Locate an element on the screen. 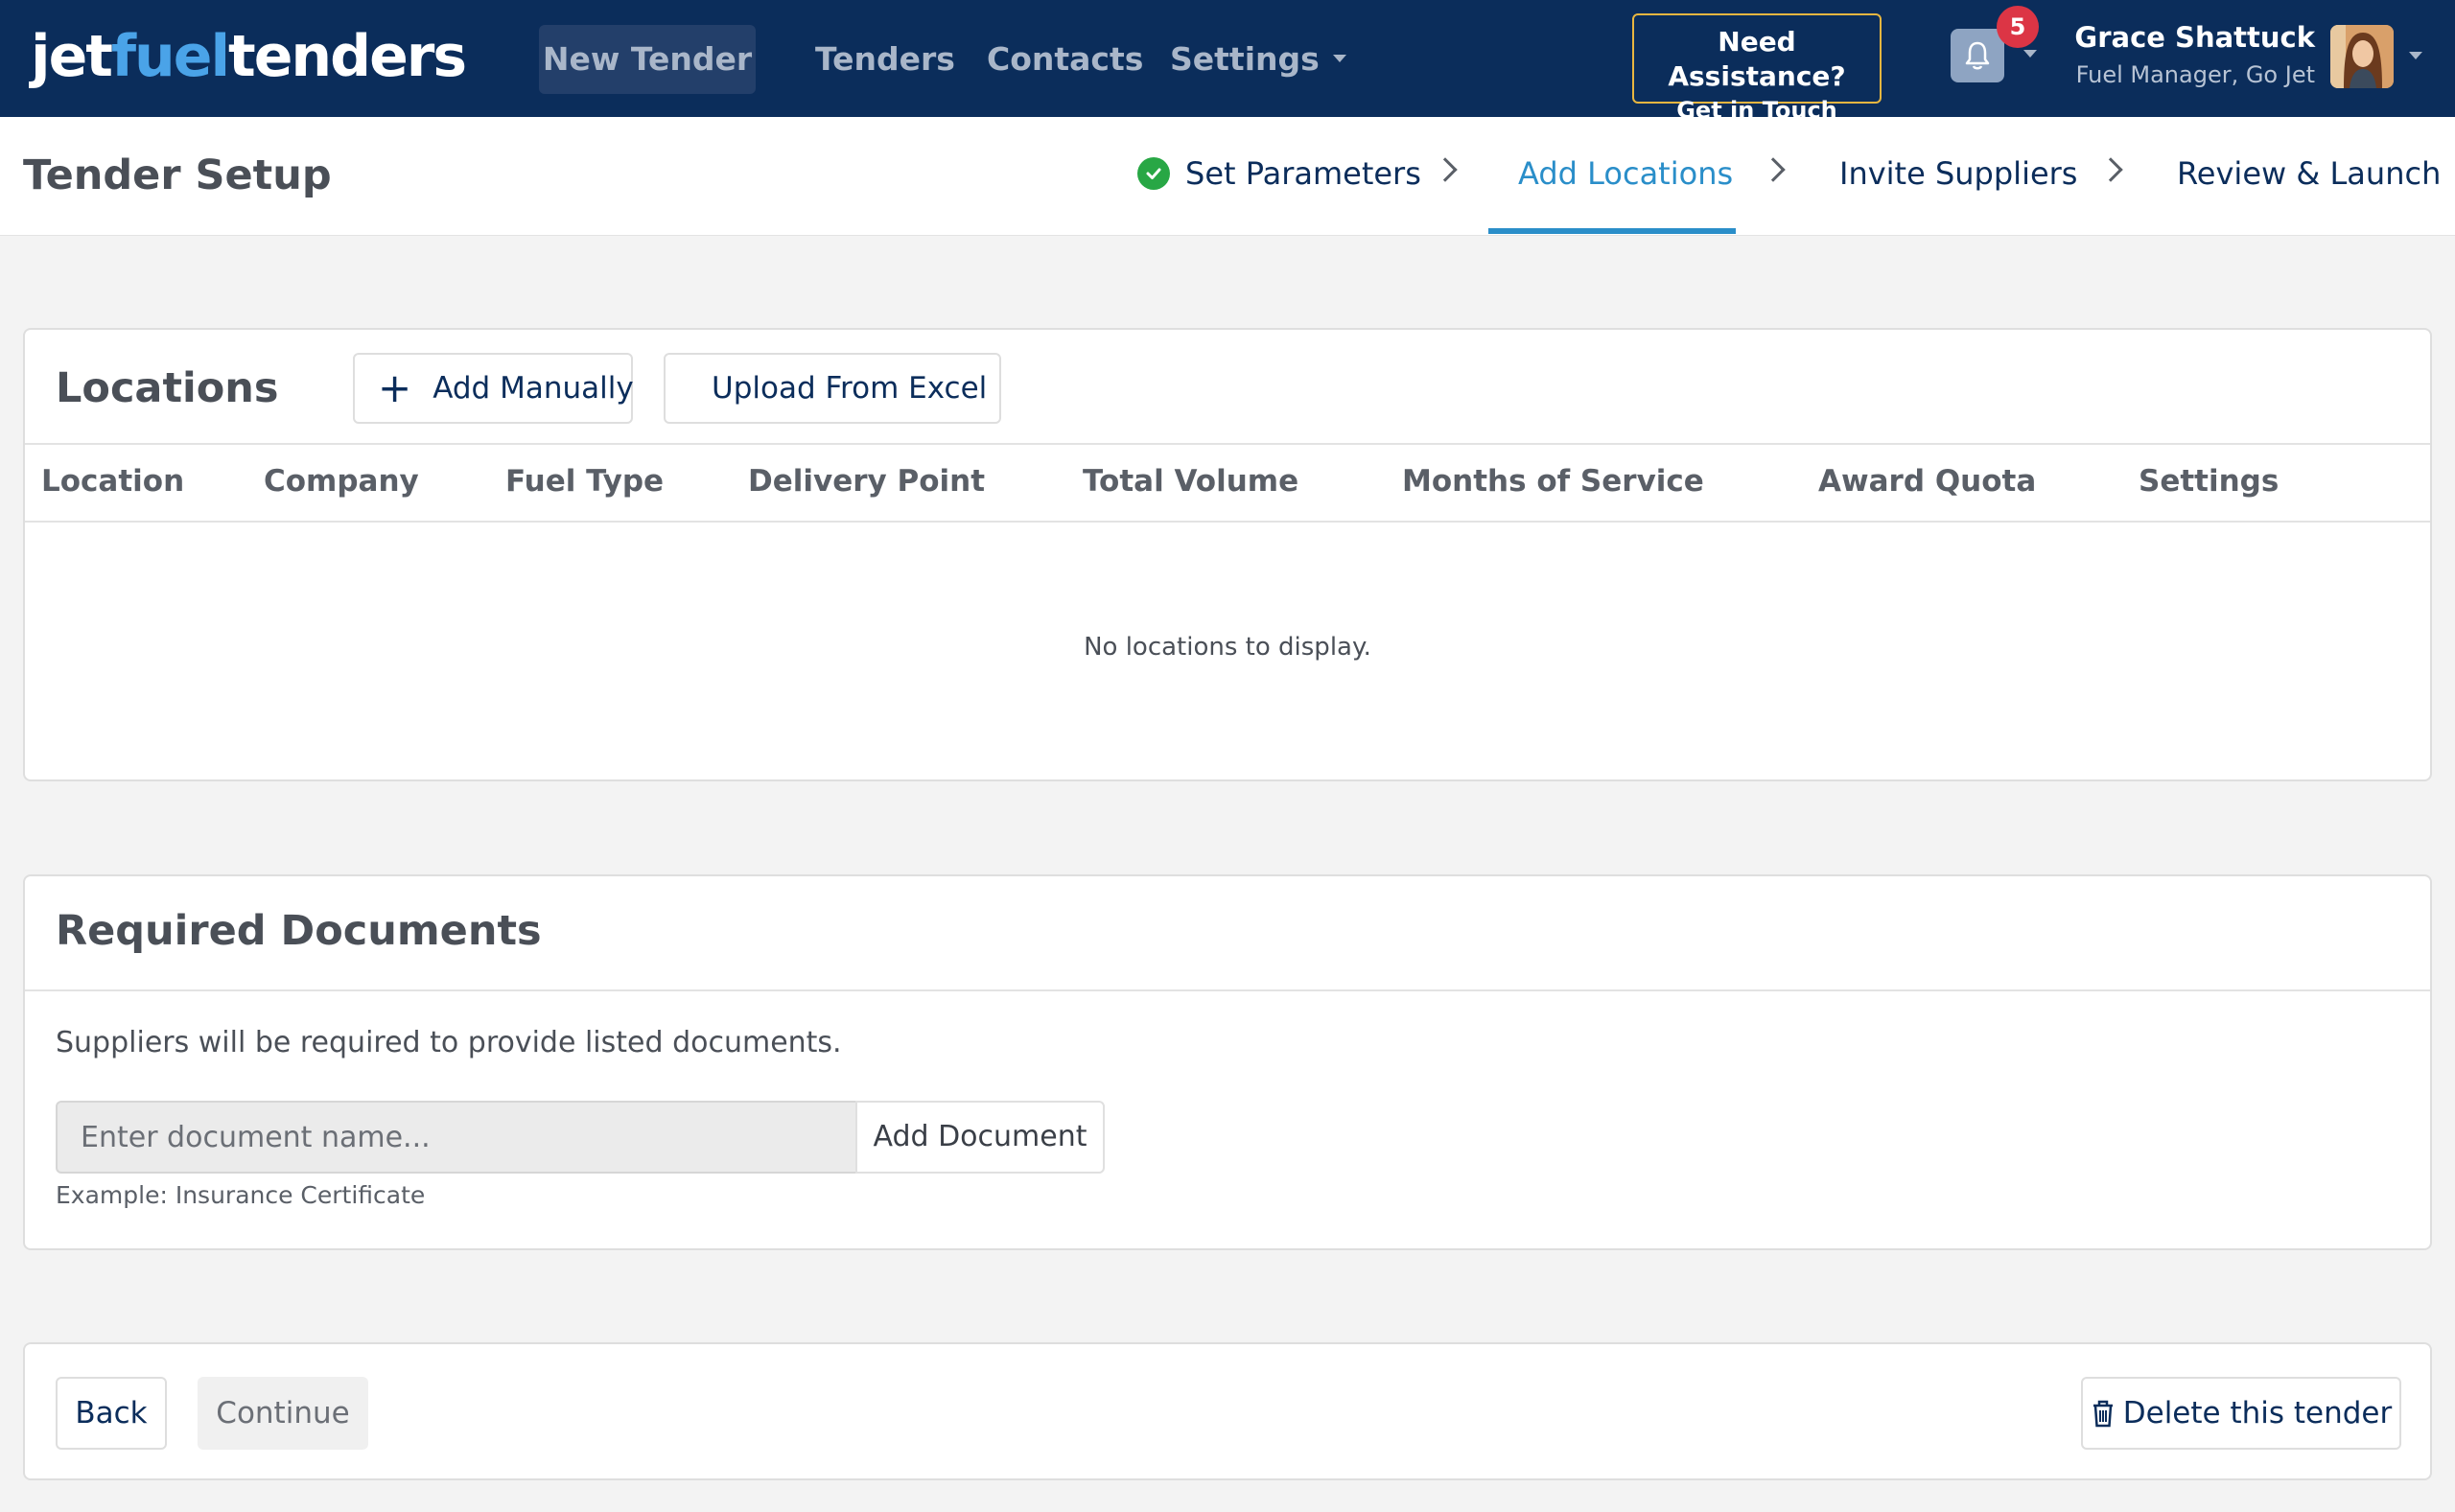  document-example-hint: Example: Insurance Certificate is located at coordinates (241, 1195).